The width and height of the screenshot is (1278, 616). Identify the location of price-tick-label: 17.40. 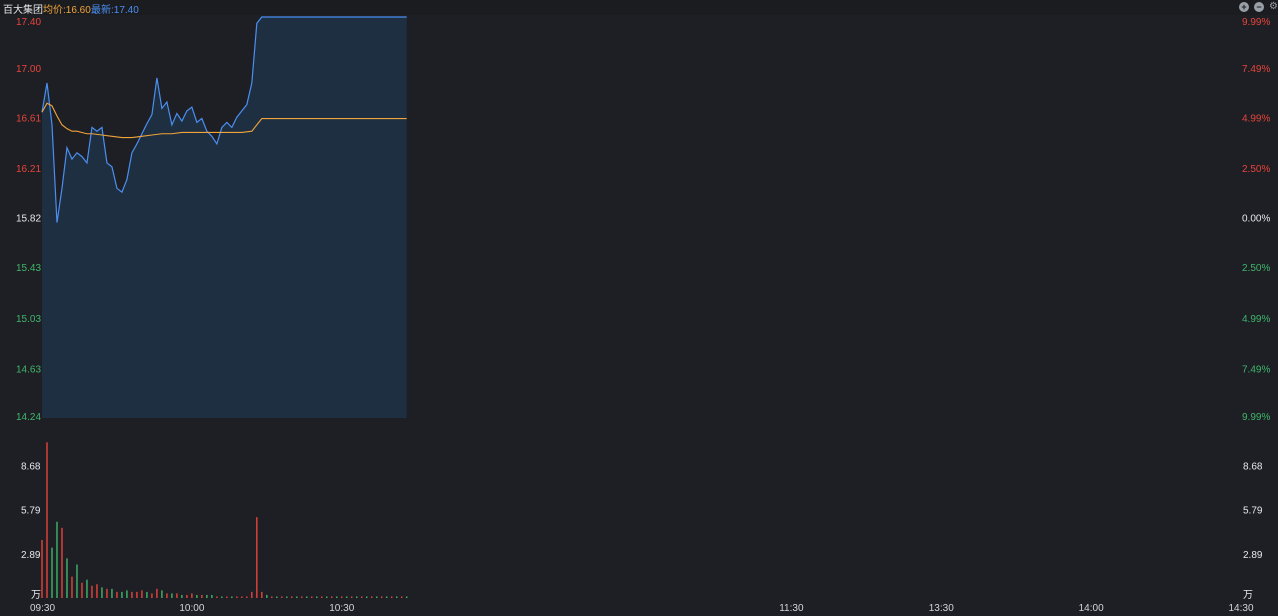
(28, 22).